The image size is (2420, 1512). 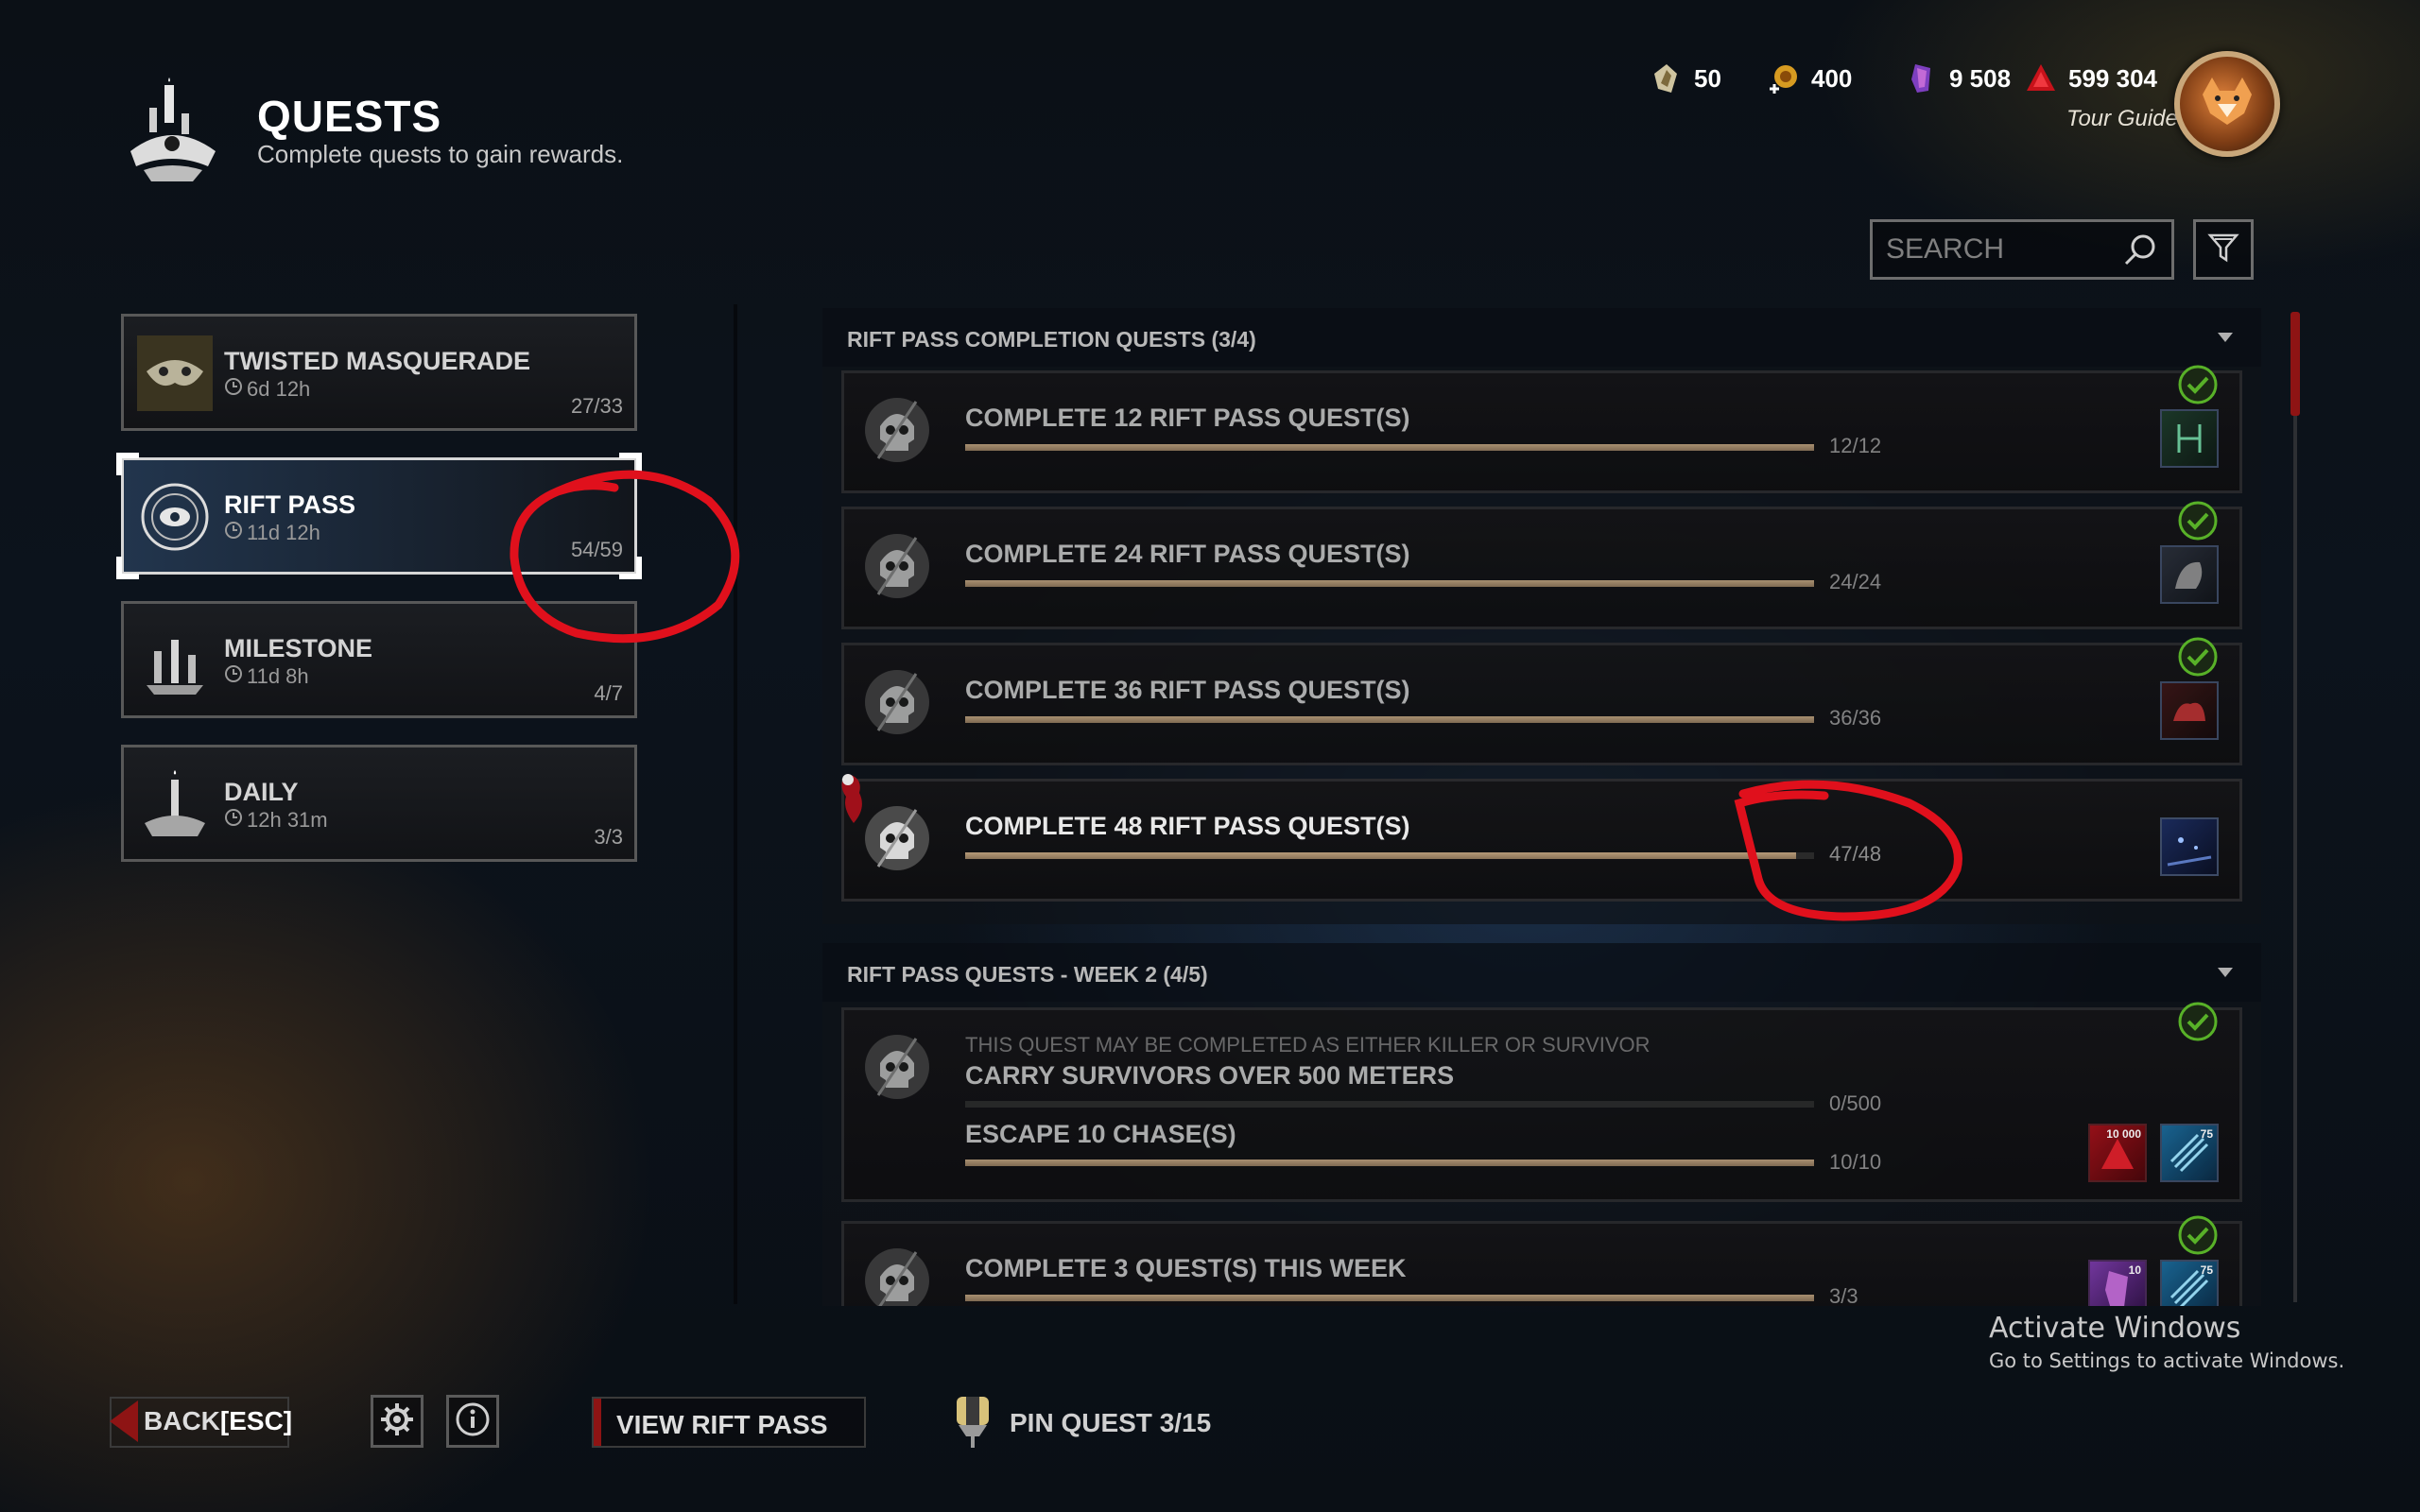 I want to click on quest-title-secondary: ESCAPE 10 CHASE(S), so click(x=1100, y=1134).